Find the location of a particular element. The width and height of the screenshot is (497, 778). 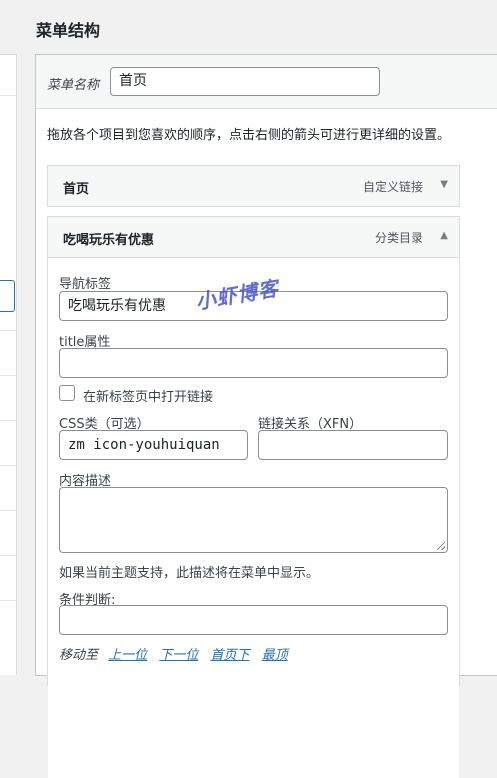

menu-structure-title: 菜单结构 is located at coordinates (68, 30).